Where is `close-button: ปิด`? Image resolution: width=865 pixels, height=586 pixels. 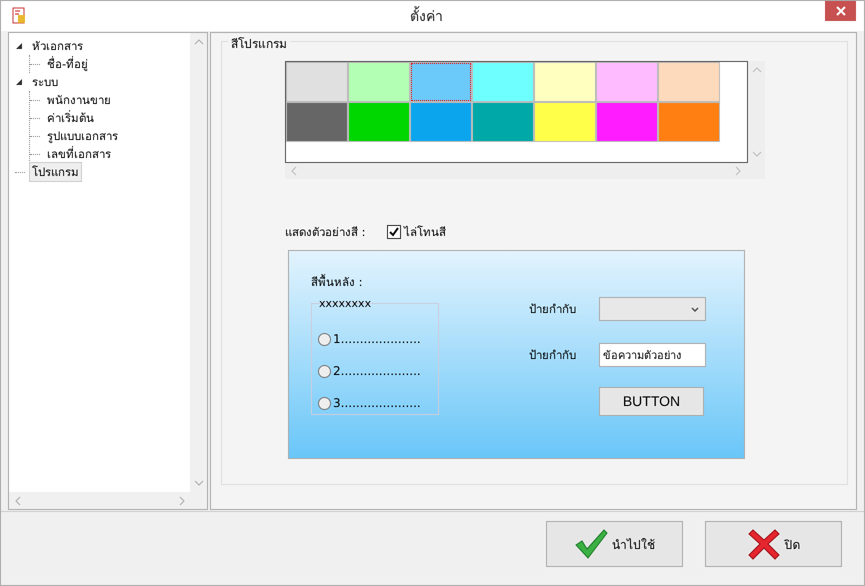
close-button: ปิด is located at coordinates (773, 544).